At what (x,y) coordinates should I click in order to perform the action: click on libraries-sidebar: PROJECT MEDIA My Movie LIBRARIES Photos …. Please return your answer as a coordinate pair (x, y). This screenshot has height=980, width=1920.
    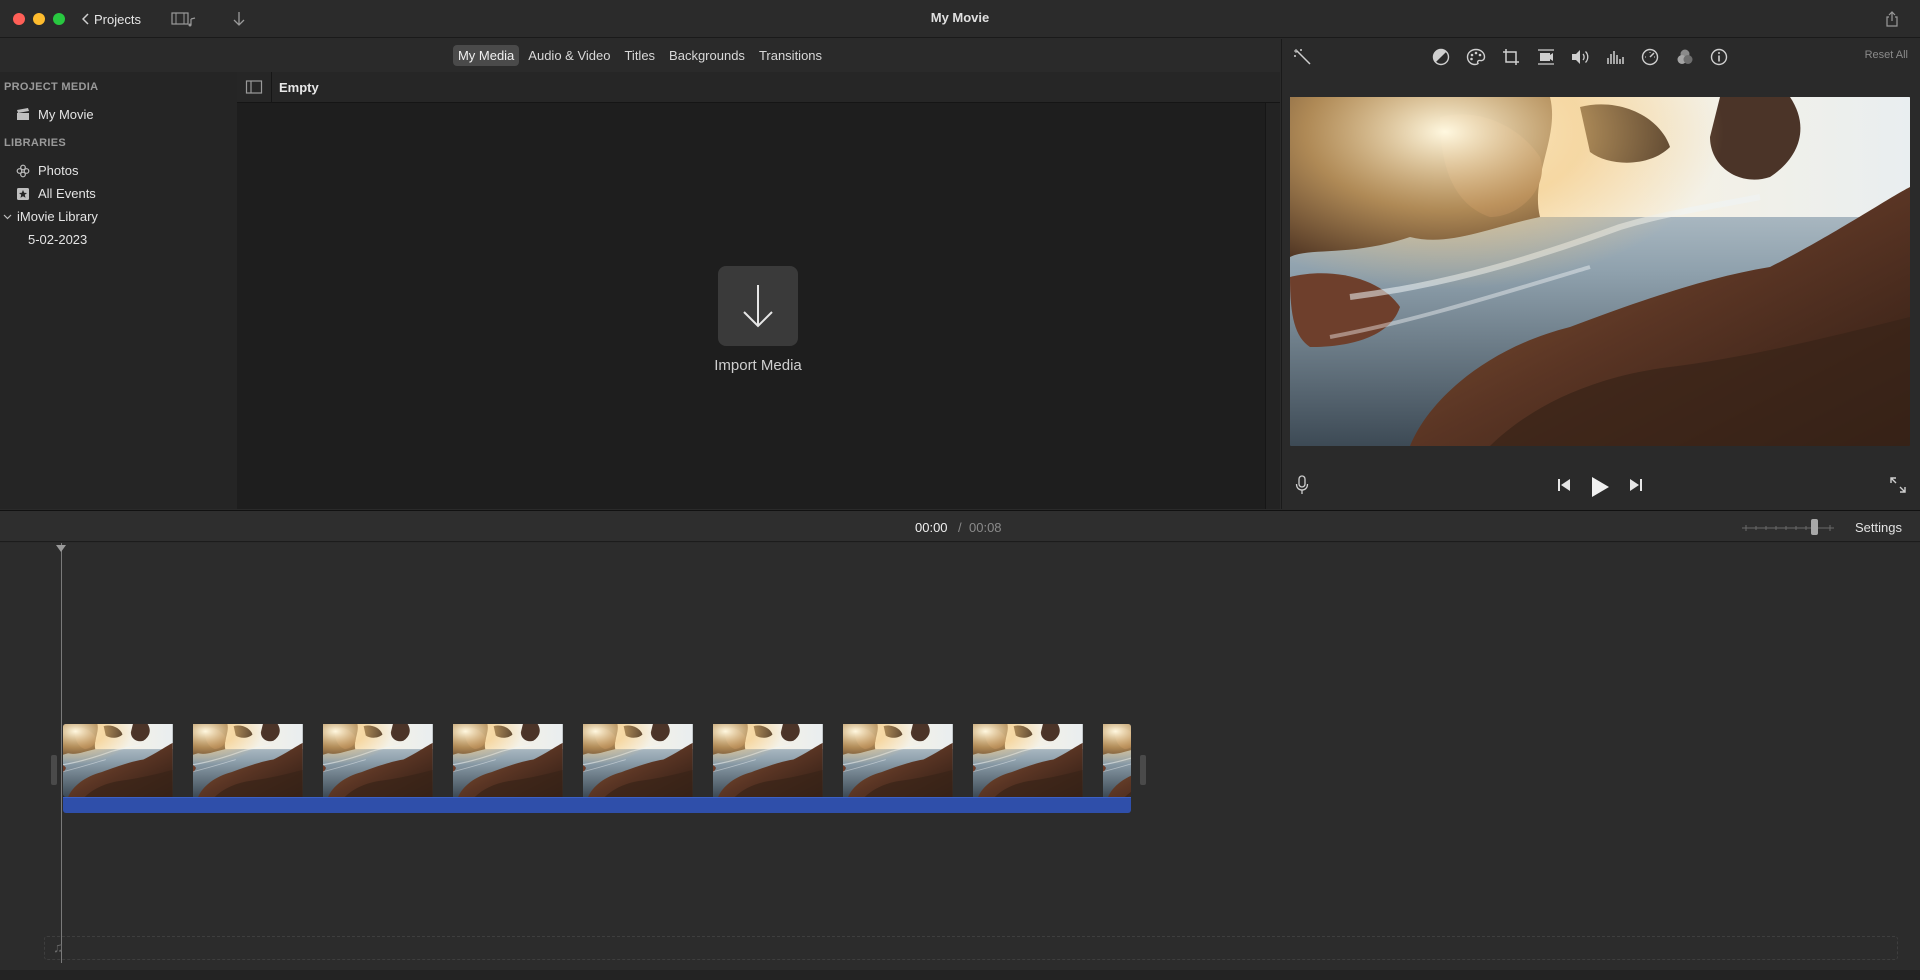
    Looking at the image, I should click on (118, 290).